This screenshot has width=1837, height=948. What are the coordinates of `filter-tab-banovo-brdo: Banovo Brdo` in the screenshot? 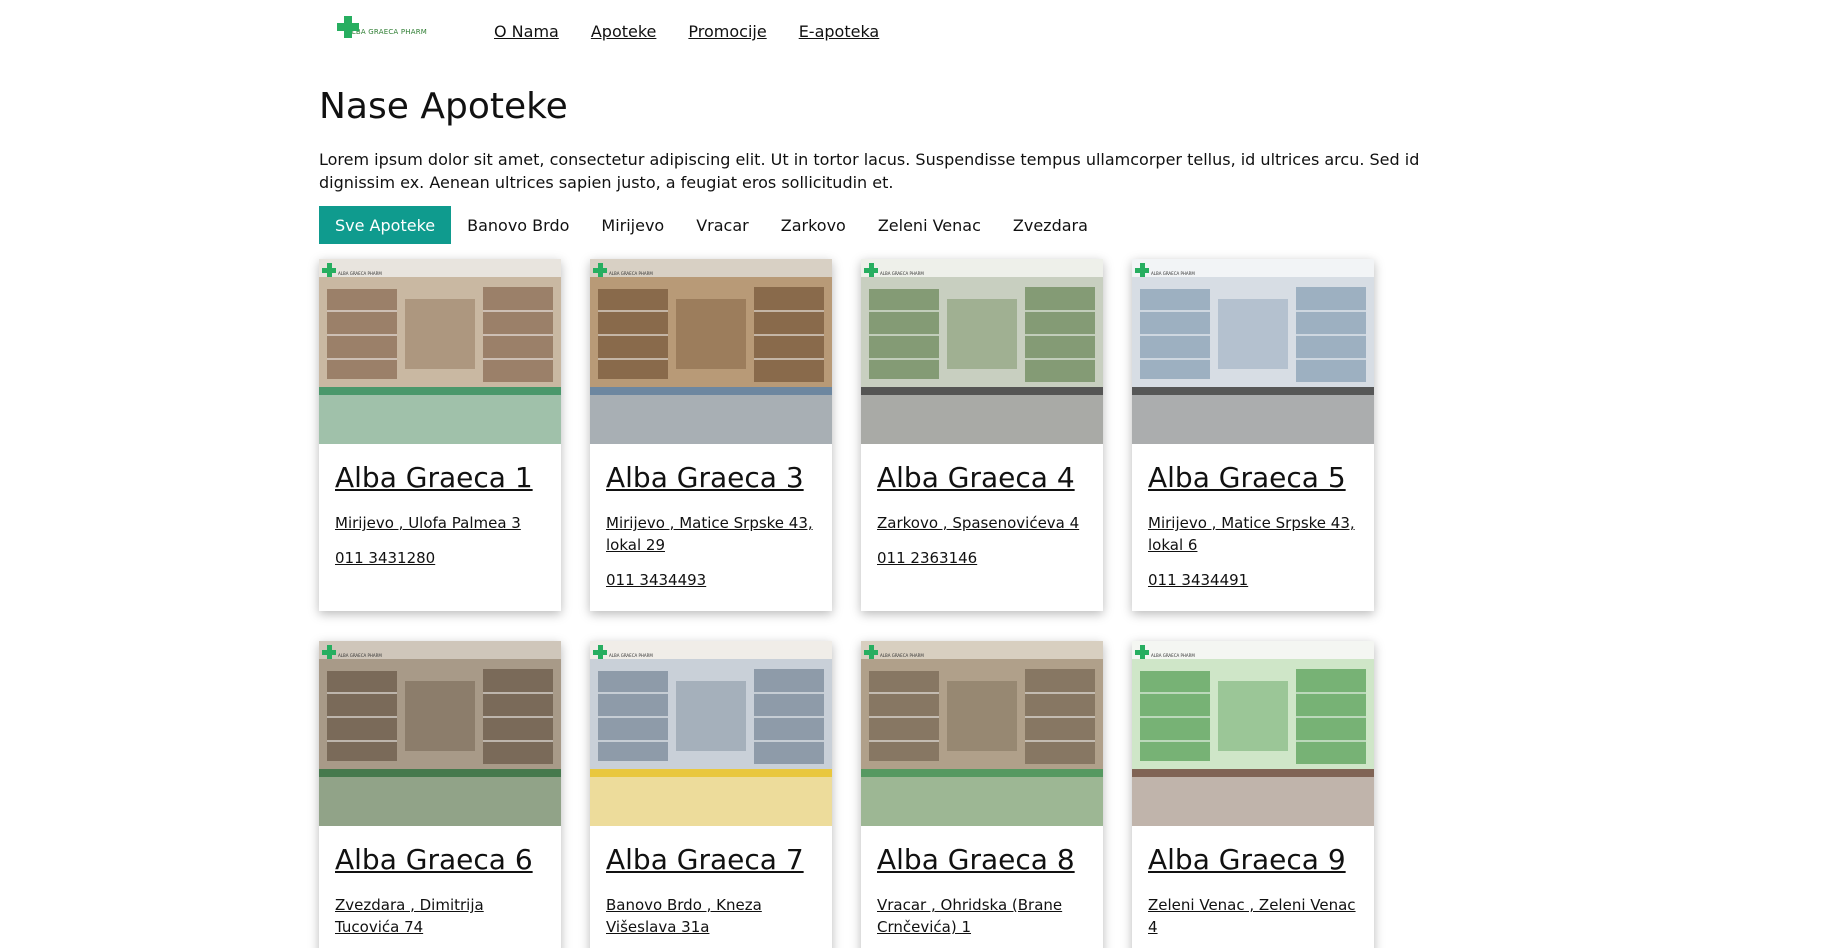 It's located at (518, 225).